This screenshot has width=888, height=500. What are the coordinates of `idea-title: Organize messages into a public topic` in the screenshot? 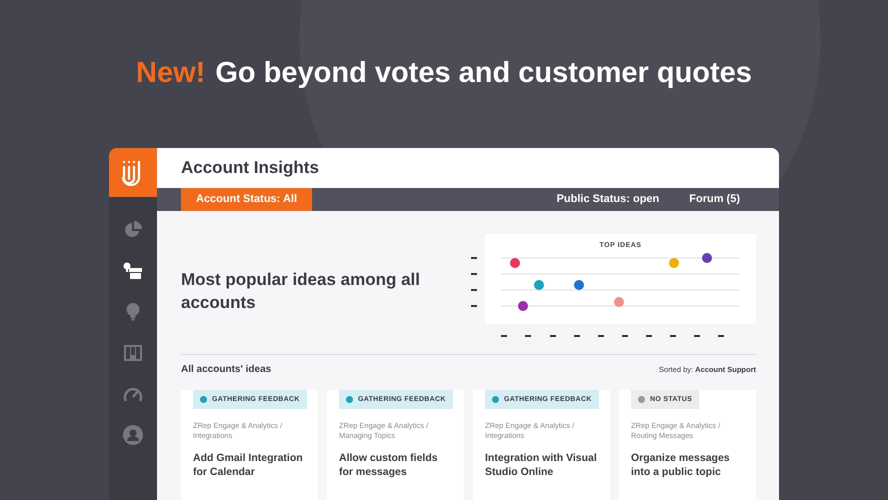 It's located at (681, 465).